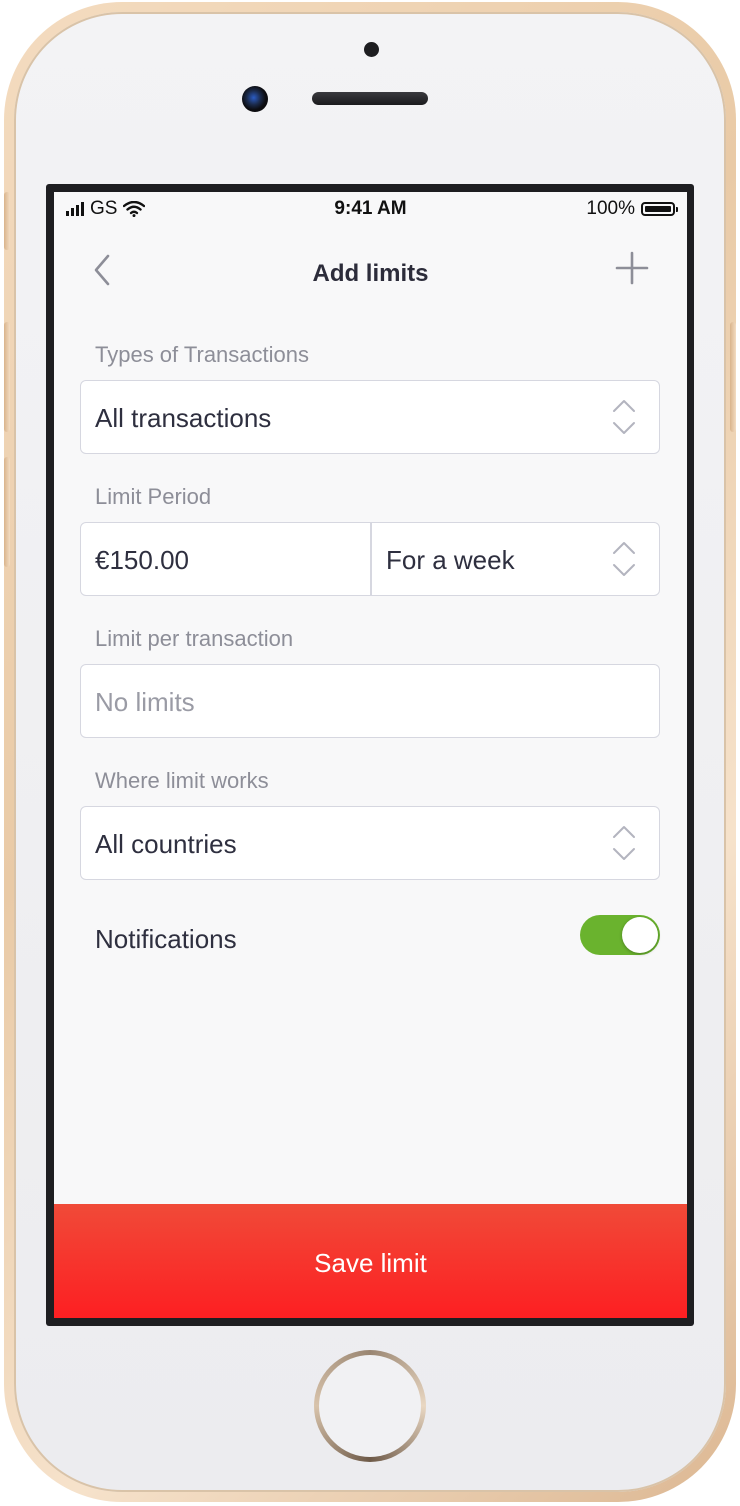  I want to click on transaction-type-select: All transactions, so click(370, 417).